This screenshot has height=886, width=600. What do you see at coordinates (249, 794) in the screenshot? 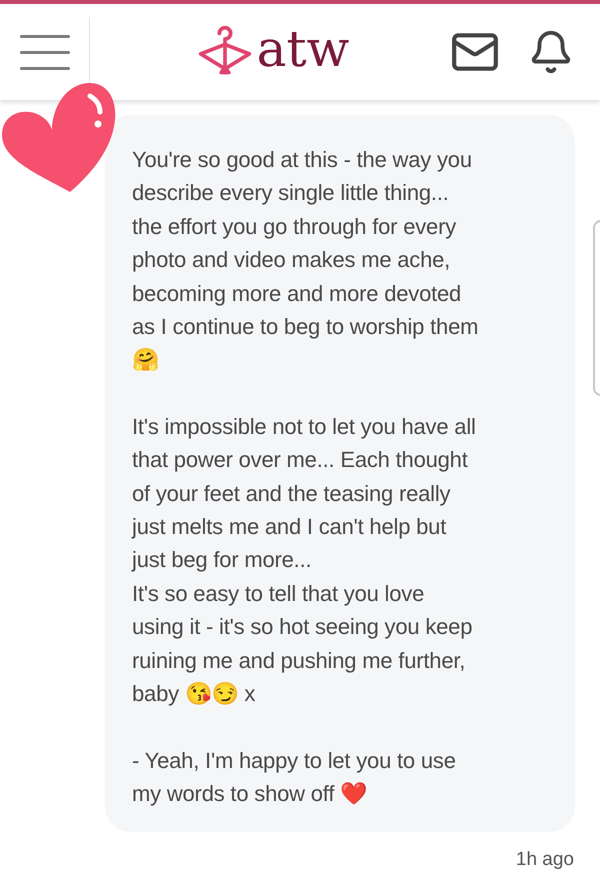
I see `message-text: my words to show off ❤` at bounding box center [249, 794].